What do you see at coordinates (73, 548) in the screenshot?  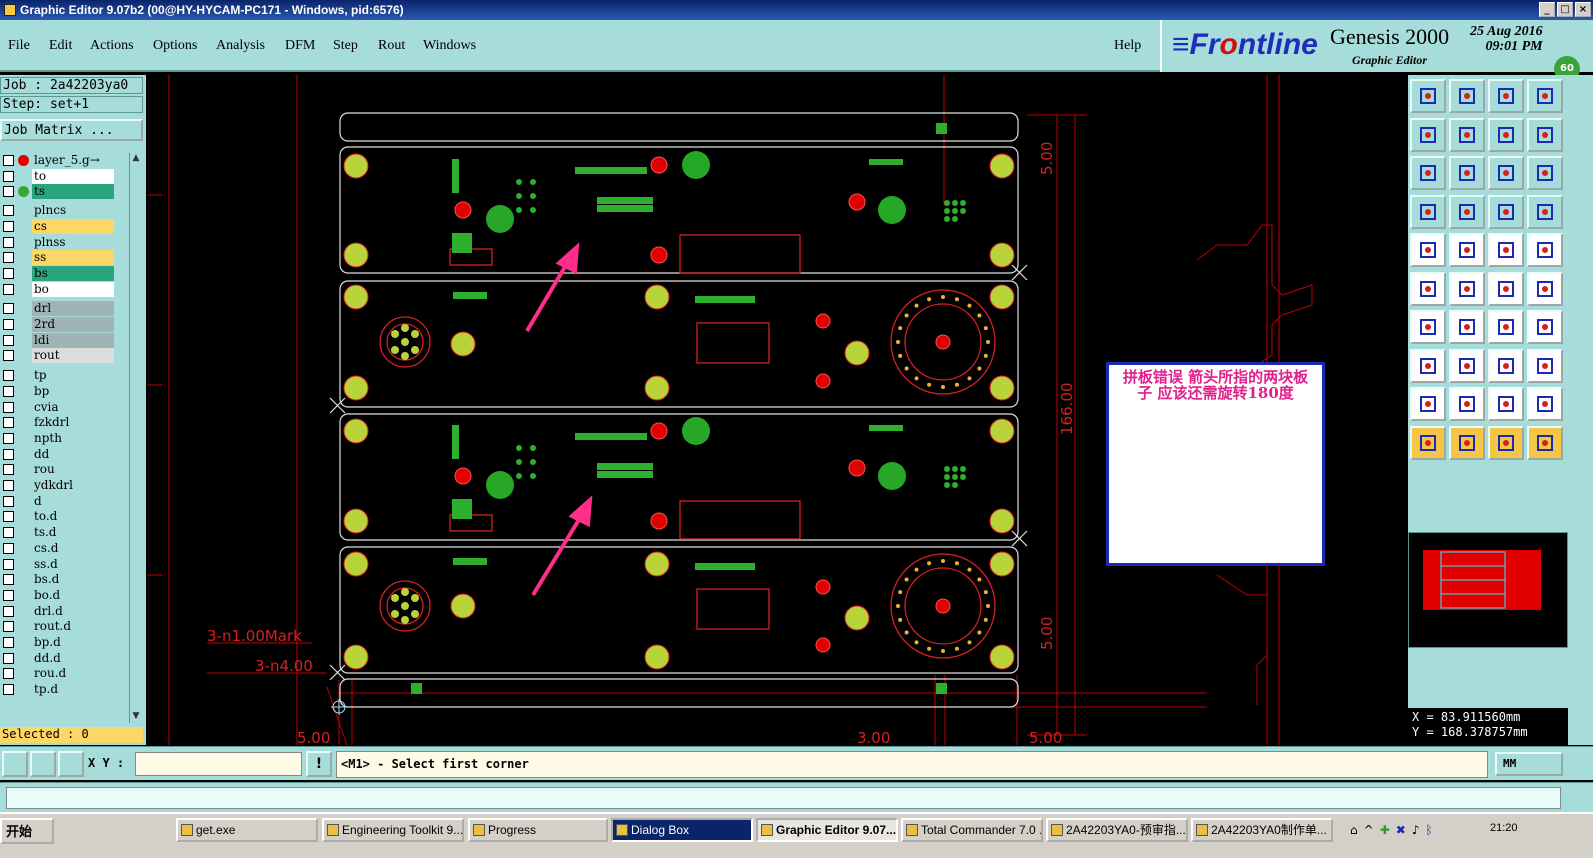 I see `layer-name: cs.d` at bounding box center [73, 548].